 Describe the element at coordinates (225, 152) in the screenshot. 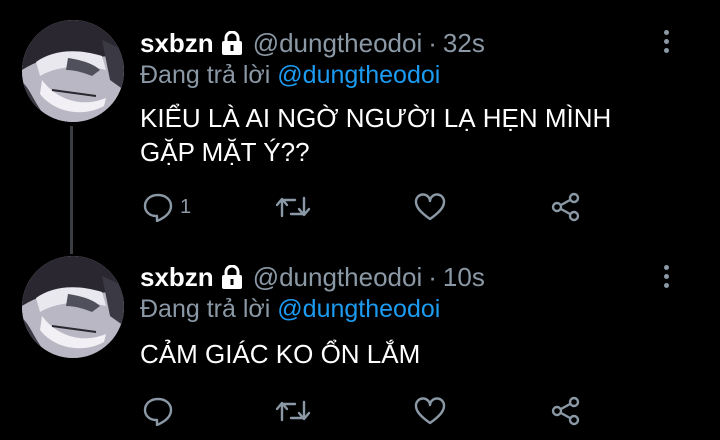

I see `tweet-text-line: GẶP MẶT Ý??` at that location.